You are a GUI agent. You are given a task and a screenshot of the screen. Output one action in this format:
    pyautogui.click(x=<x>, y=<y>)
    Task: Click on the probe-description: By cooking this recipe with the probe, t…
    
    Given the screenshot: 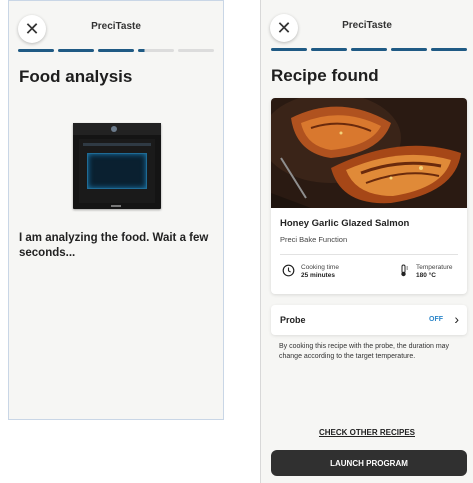 What is the action you would take?
    pyautogui.click(x=364, y=351)
    